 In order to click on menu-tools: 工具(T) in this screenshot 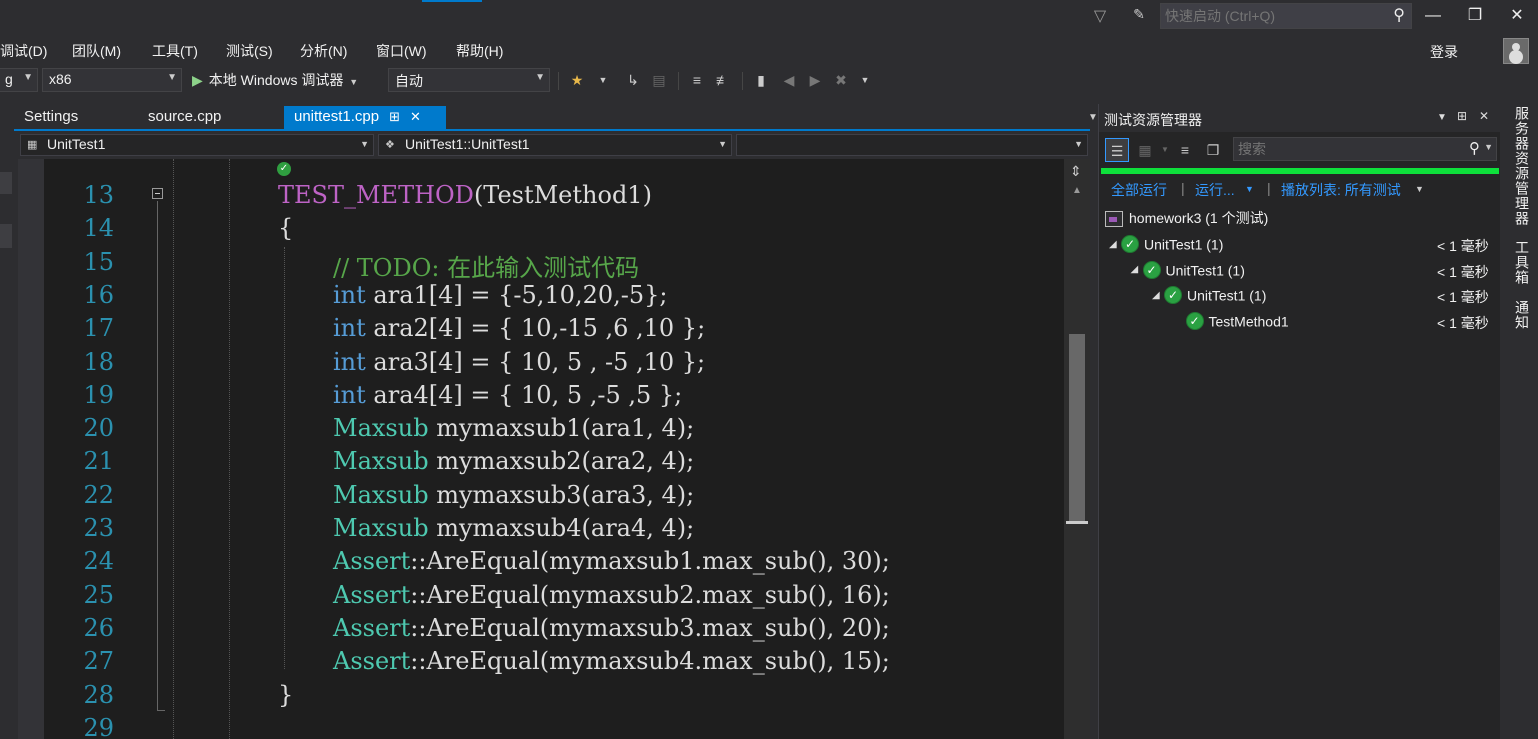, I will do `click(175, 51)`.